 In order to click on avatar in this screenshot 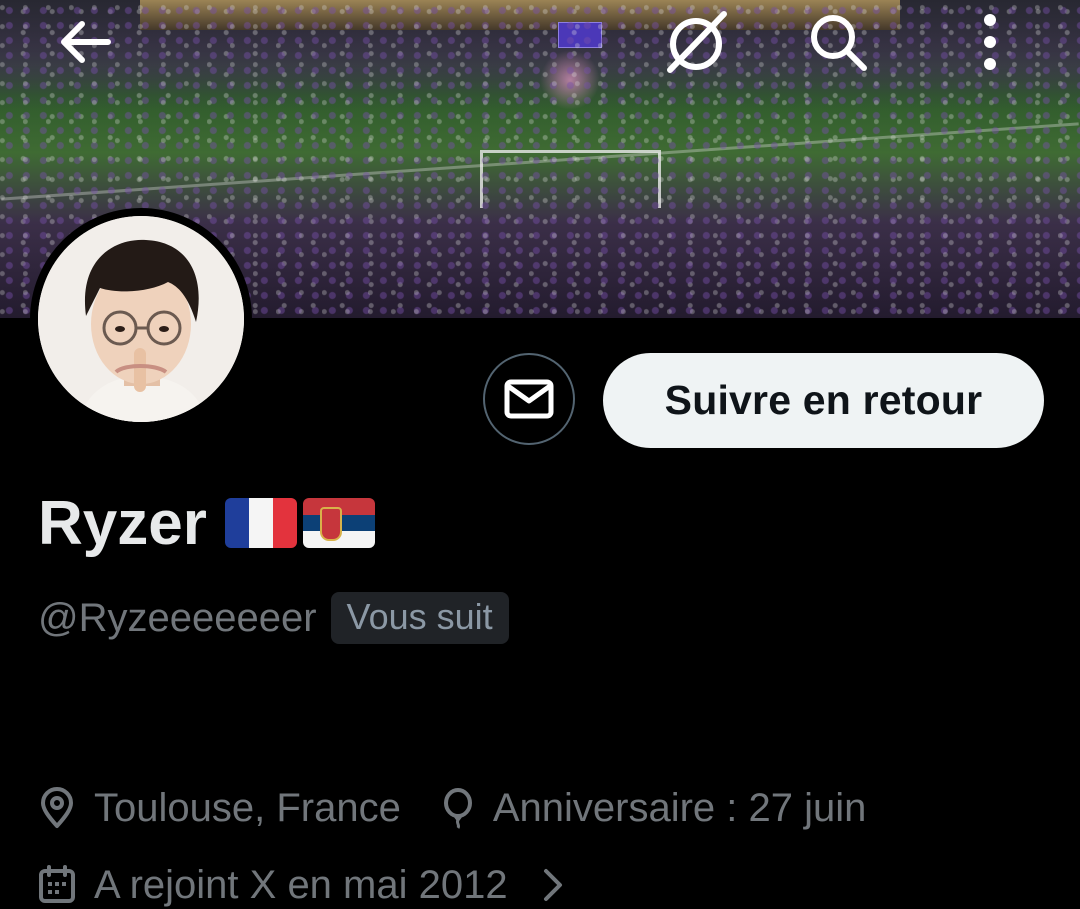, I will do `click(141, 319)`.